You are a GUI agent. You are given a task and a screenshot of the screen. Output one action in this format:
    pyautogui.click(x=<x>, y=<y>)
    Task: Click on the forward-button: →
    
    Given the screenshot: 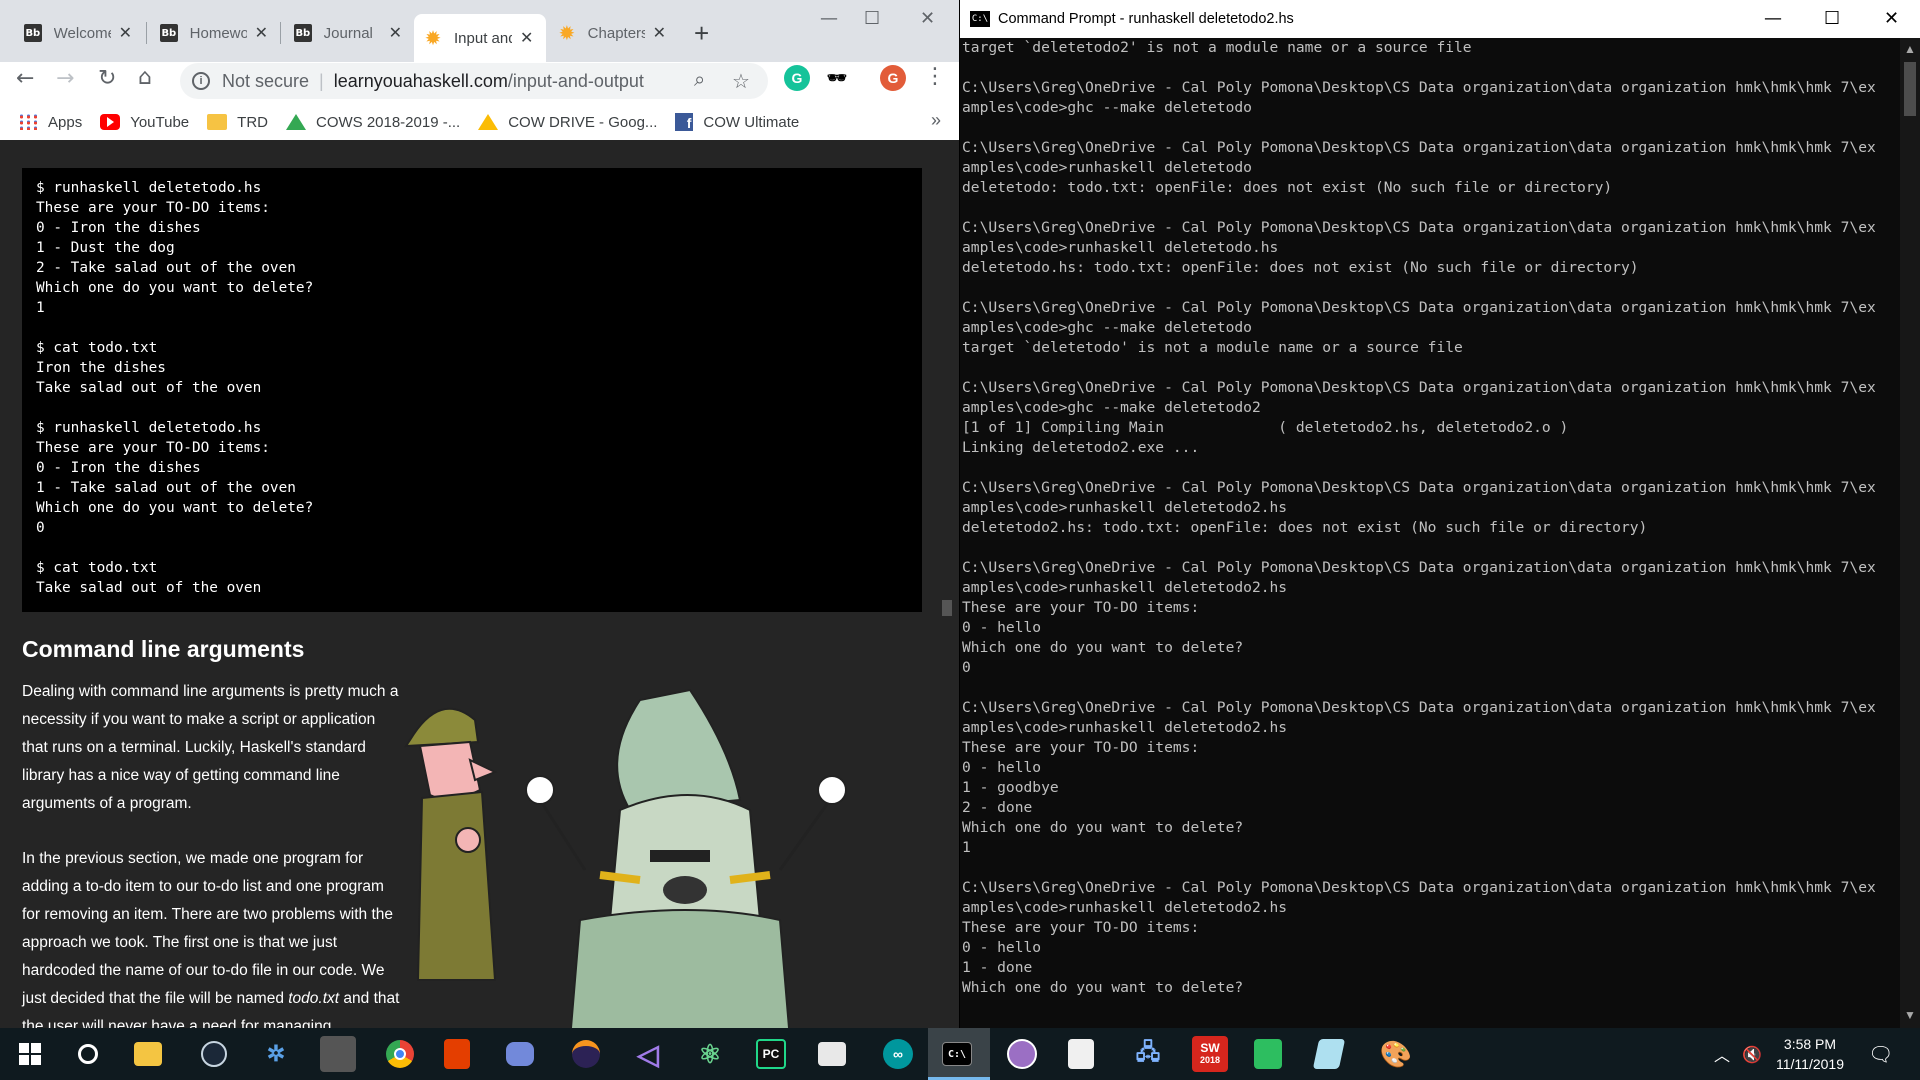 What is the action you would take?
    pyautogui.click(x=65, y=78)
    